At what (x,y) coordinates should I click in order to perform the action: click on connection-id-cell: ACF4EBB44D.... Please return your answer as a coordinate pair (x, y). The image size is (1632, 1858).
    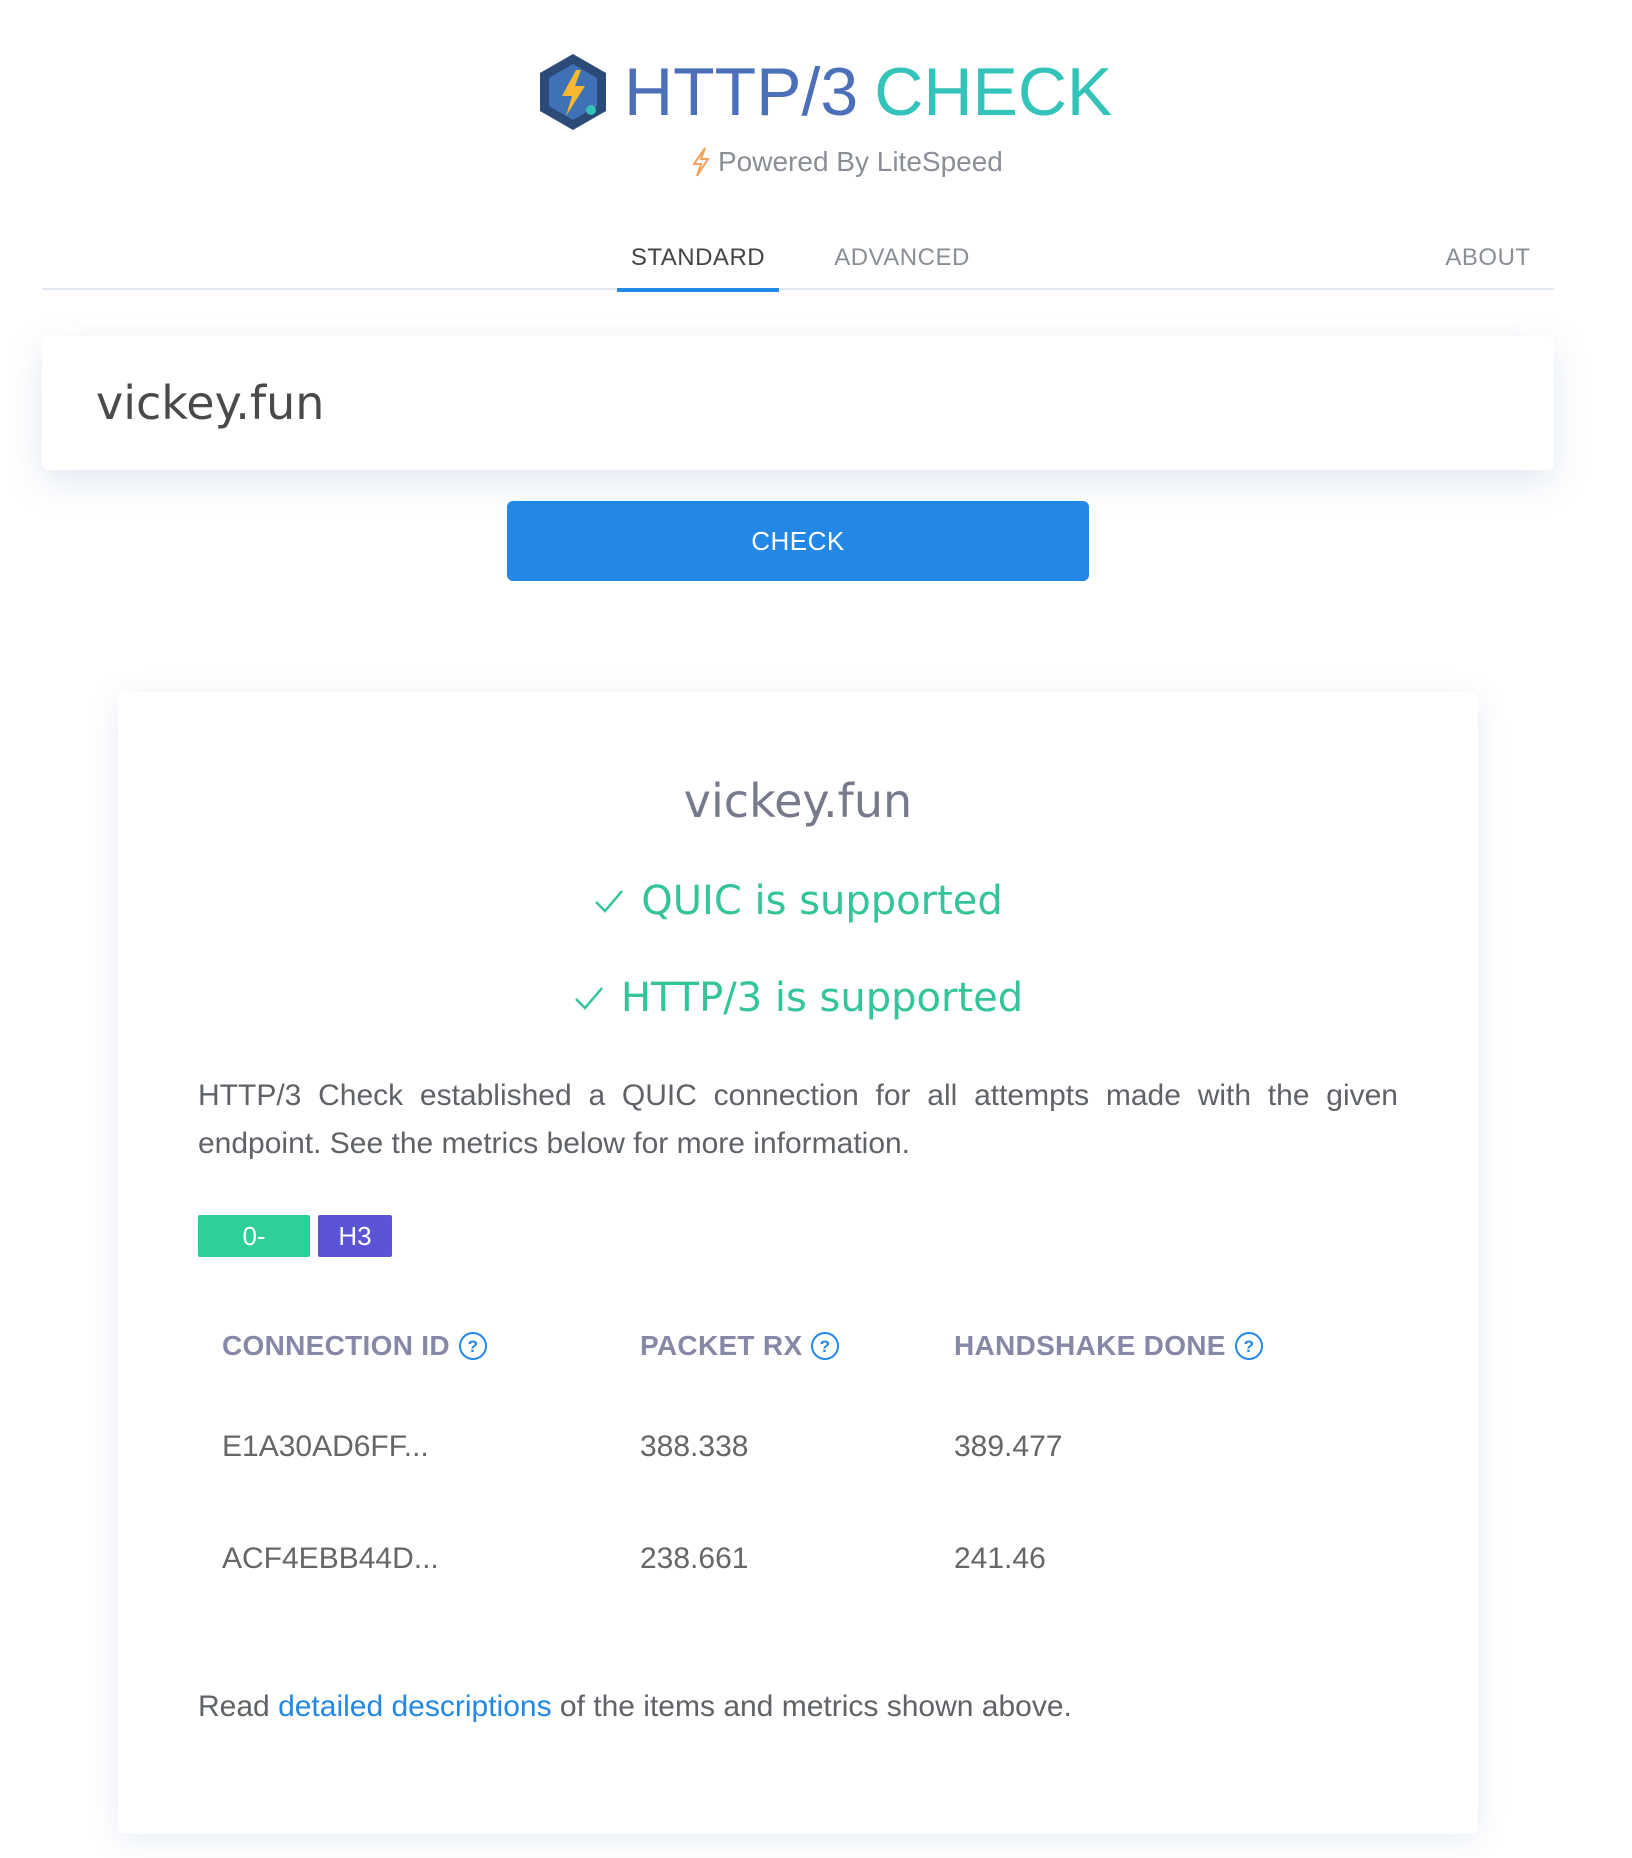
    Looking at the image, I should click on (330, 1558).